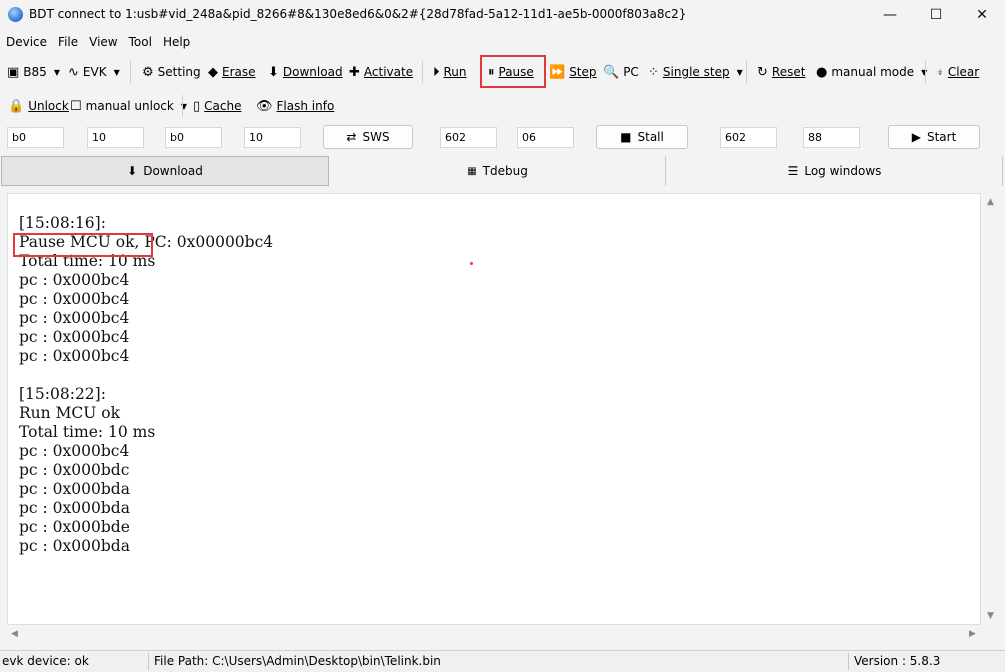 The height and width of the screenshot is (672, 1005). I want to click on single-step-label: Single step, so click(696, 72).